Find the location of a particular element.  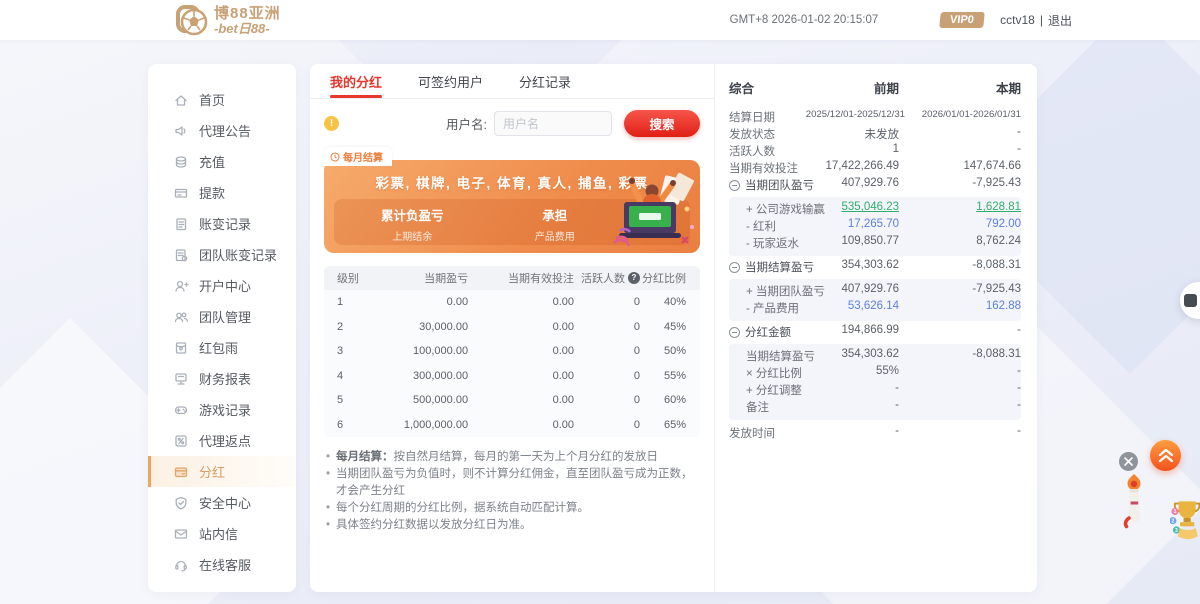

clock-icon is located at coordinates (335, 156).